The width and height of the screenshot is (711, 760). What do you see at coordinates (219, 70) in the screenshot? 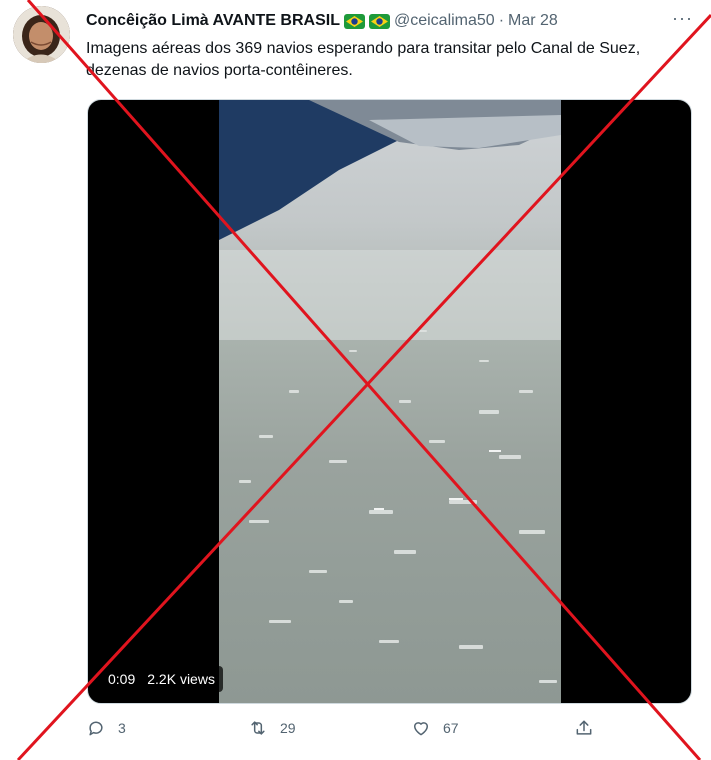
I see `tweet-text-line: dezenas de navios porta-contêineres.` at bounding box center [219, 70].